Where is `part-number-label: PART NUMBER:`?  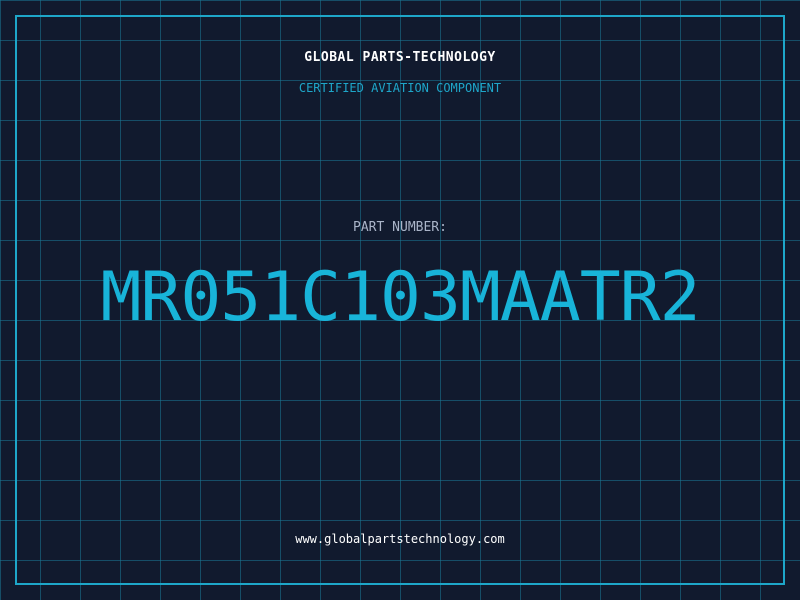 part-number-label: PART NUMBER: is located at coordinates (400, 227).